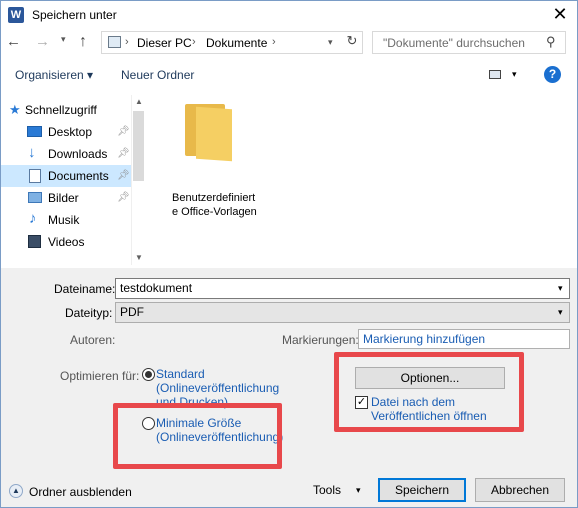  What do you see at coordinates (74, 15) in the screenshot?
I see `window-title: Speichern unter` at bounding box center [74, 15].